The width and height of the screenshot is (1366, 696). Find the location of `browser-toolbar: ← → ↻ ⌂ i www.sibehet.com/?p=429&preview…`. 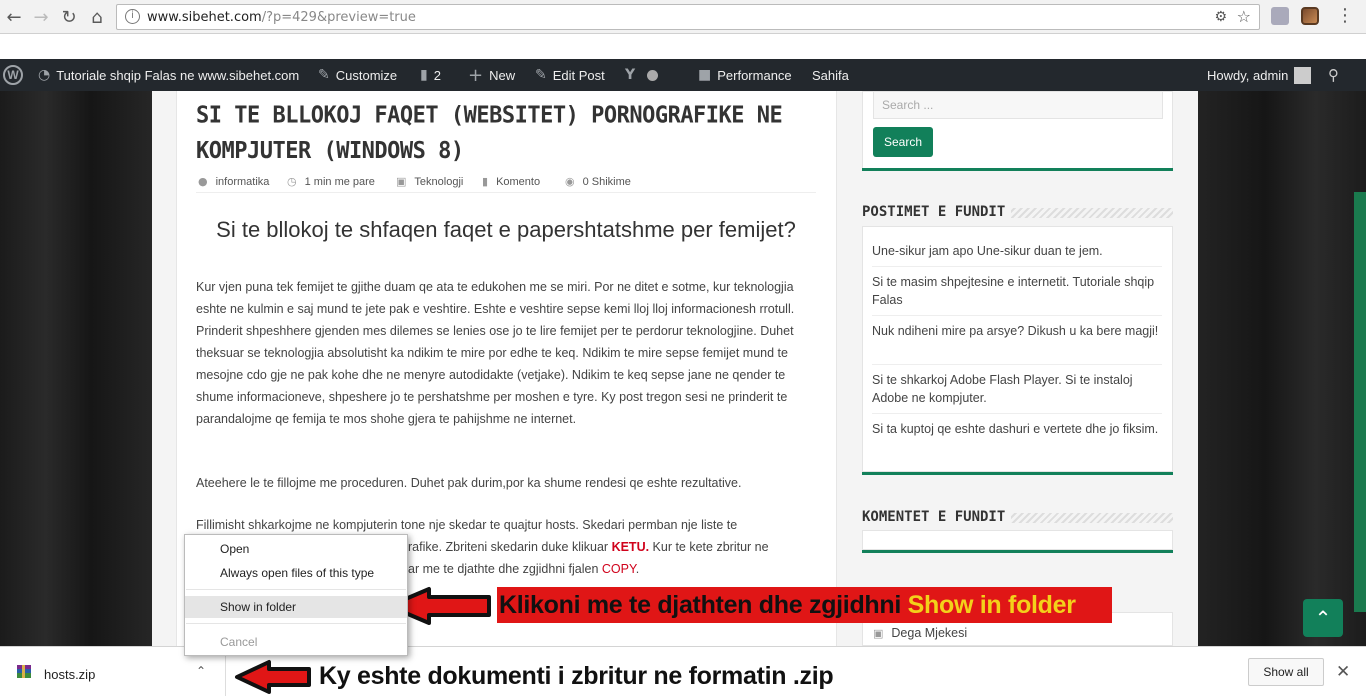

browser-toolbar: ← → ↻ ⌂ i www.sibehet.com/?p=429&preview… is located at coordinates (683, 17).